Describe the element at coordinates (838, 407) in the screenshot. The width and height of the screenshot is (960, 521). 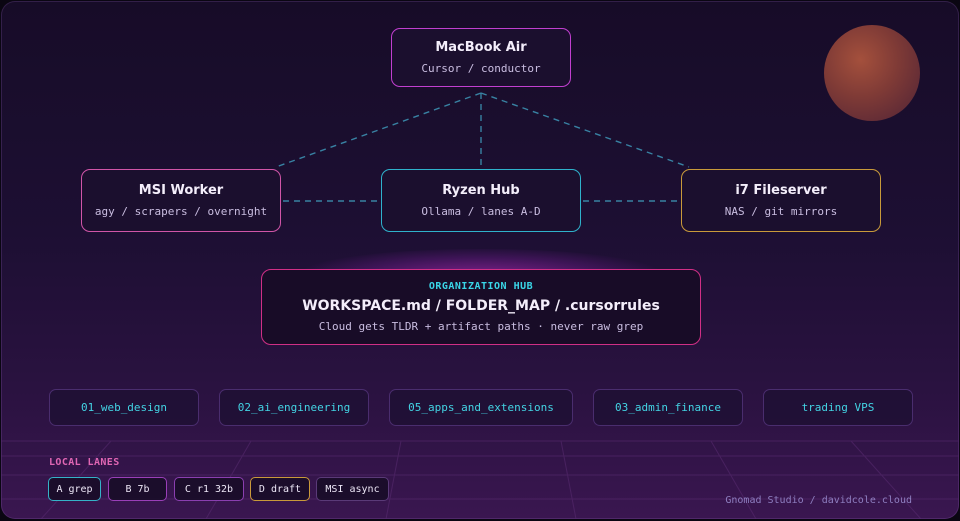
I see `folder-trading-vps: trading VPS` at that location.